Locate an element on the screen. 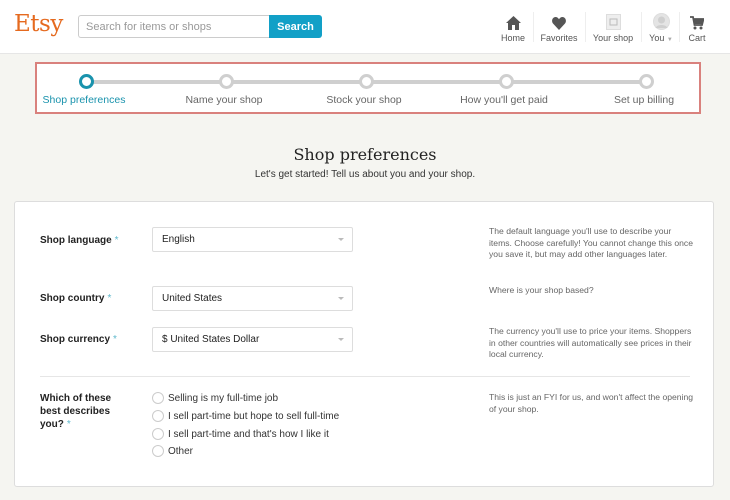 The width and height of the screenshot is (730, 500). home-icon is located at coordinates (513, 20).